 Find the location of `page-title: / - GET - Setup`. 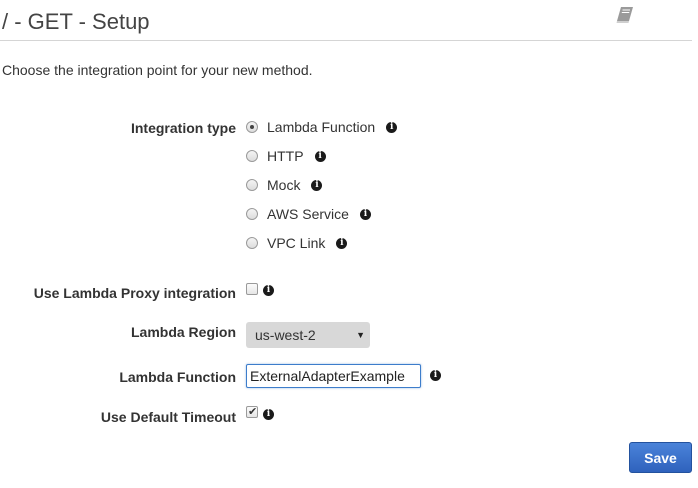

page-title: / - GET - Setup is located at coordinates (76, 21).